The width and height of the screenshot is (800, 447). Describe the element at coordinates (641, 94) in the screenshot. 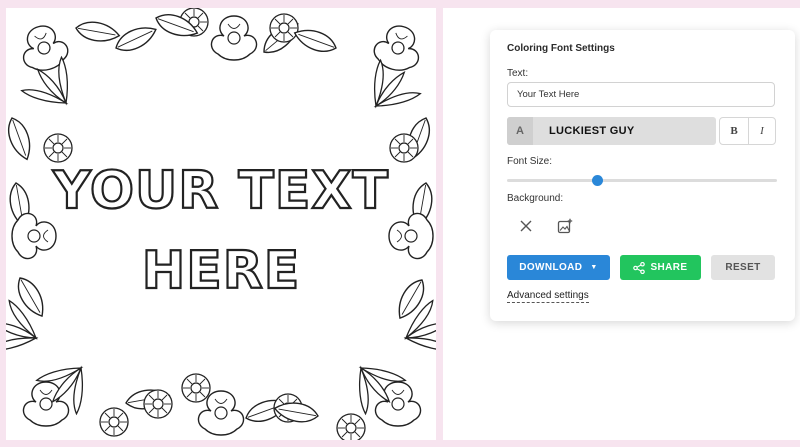

I see `text-input` at that location.